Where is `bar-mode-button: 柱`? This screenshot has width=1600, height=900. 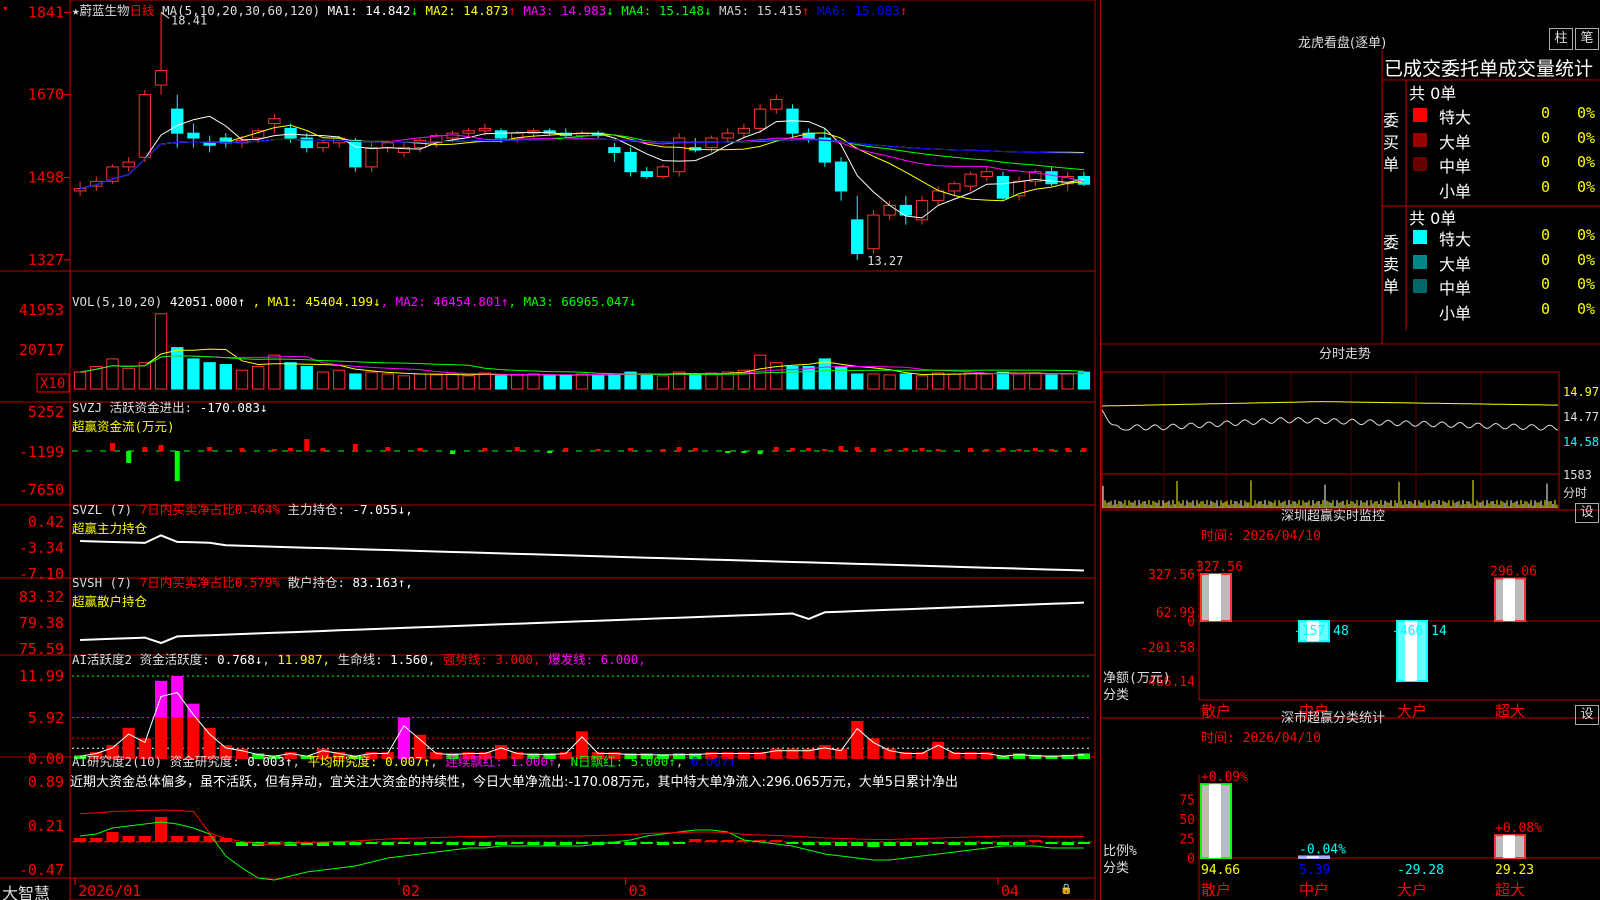
bar-mode-button: 柱 is located at coordinates (1561, 39).